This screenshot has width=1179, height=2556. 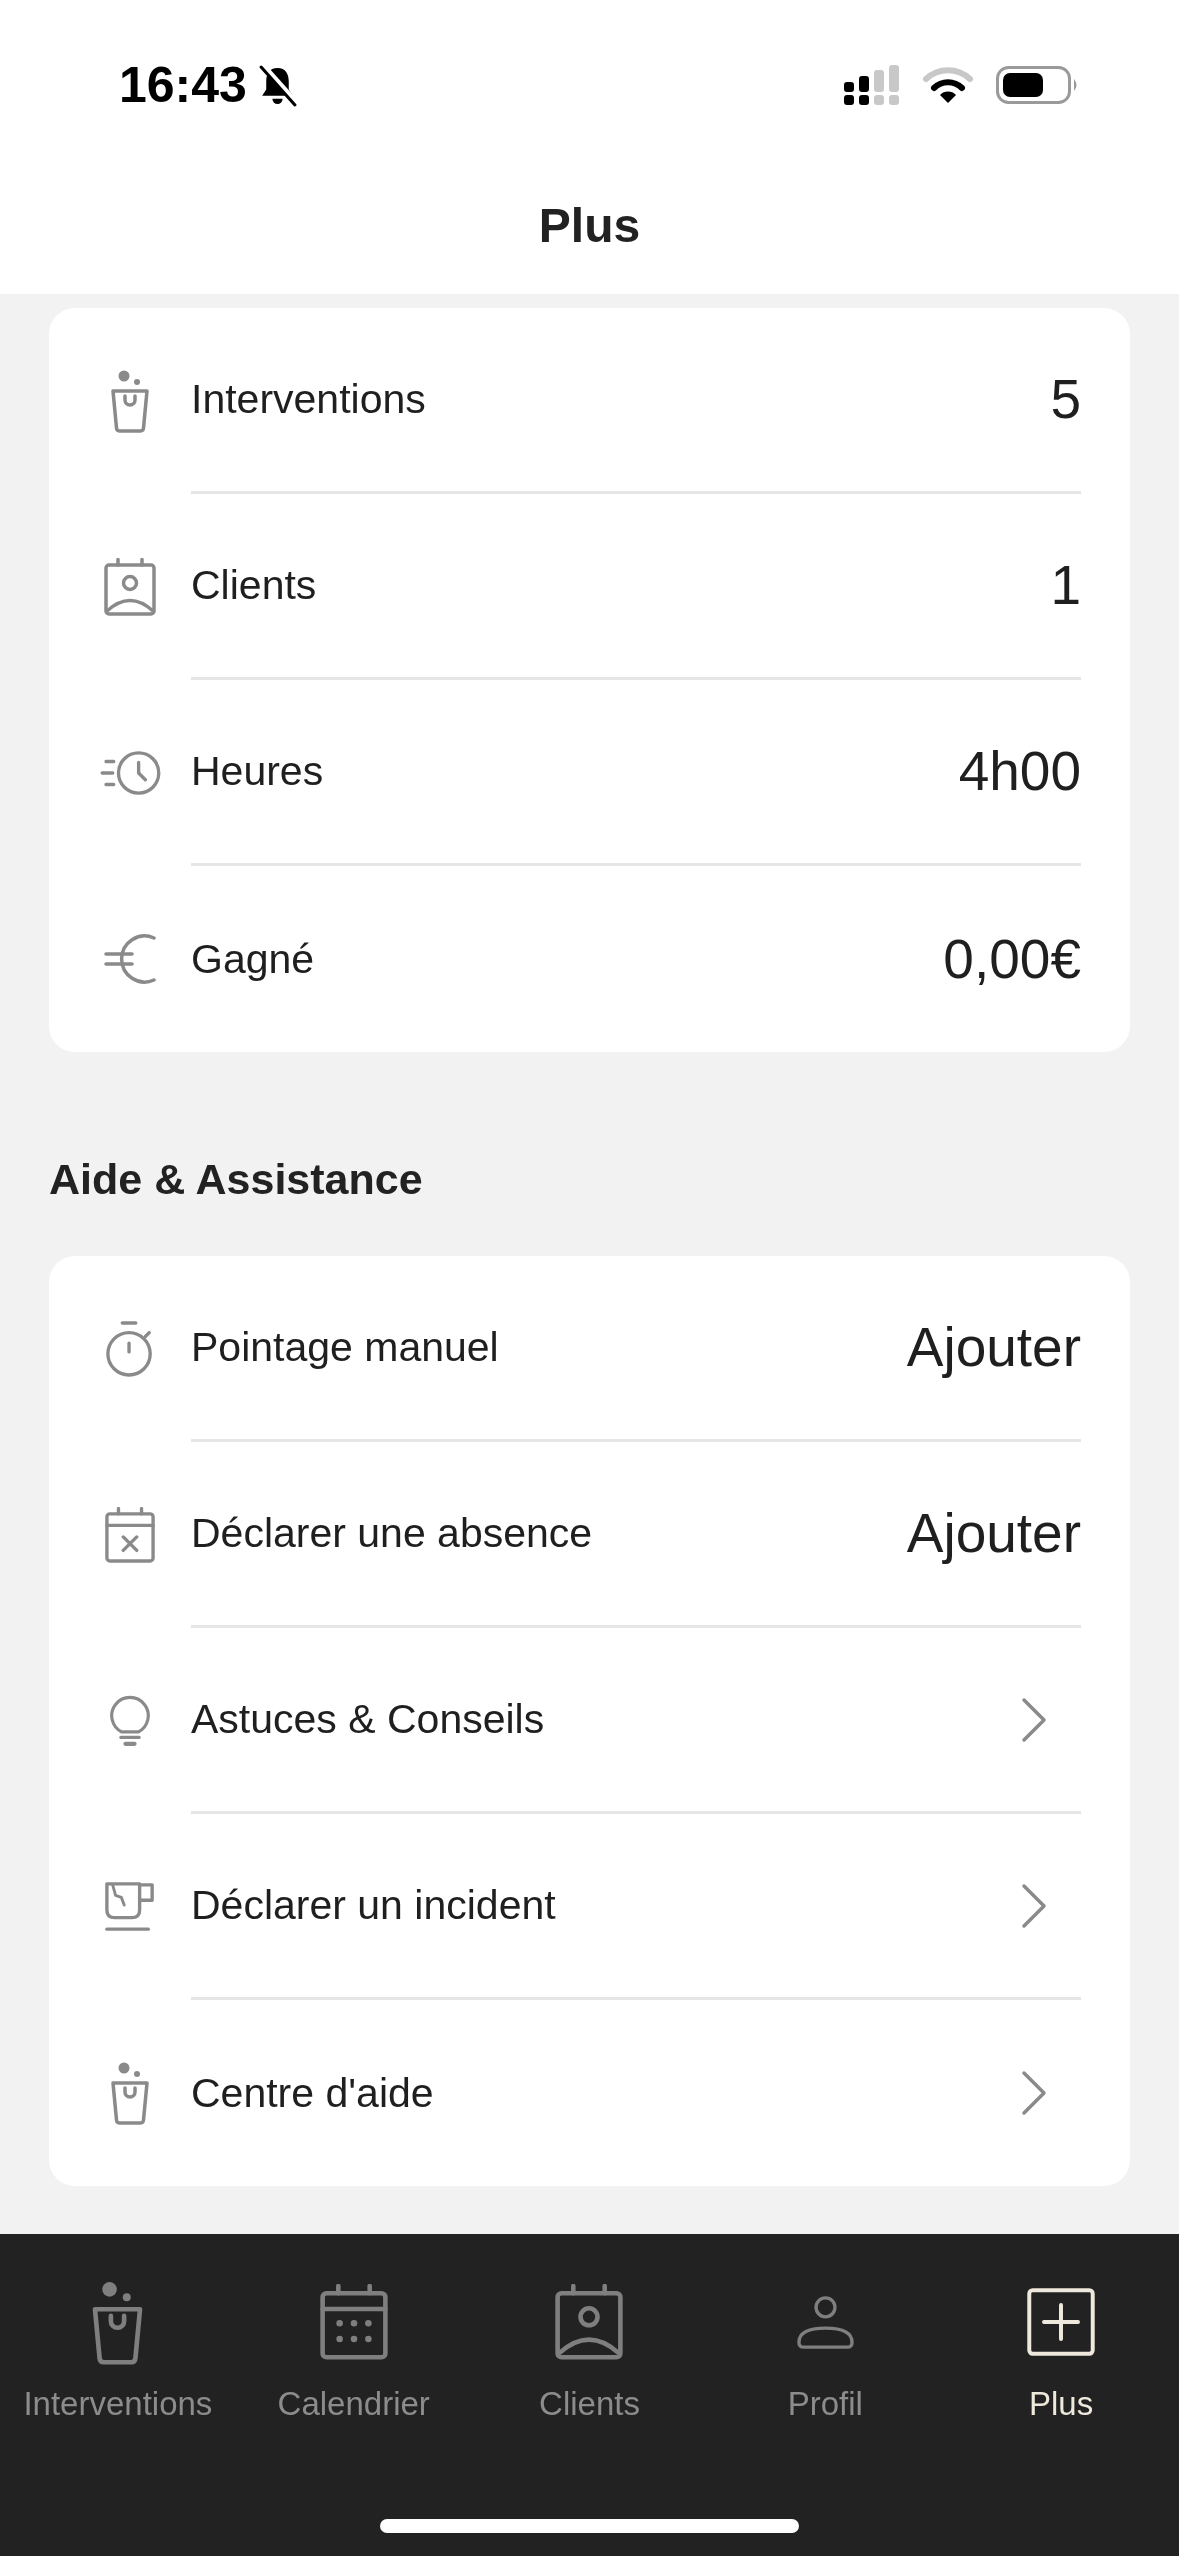 What do you see at coordinates (1065, 585) in the screenshot?
I see `stat-value: 1` at bounding box center [1065, 585].